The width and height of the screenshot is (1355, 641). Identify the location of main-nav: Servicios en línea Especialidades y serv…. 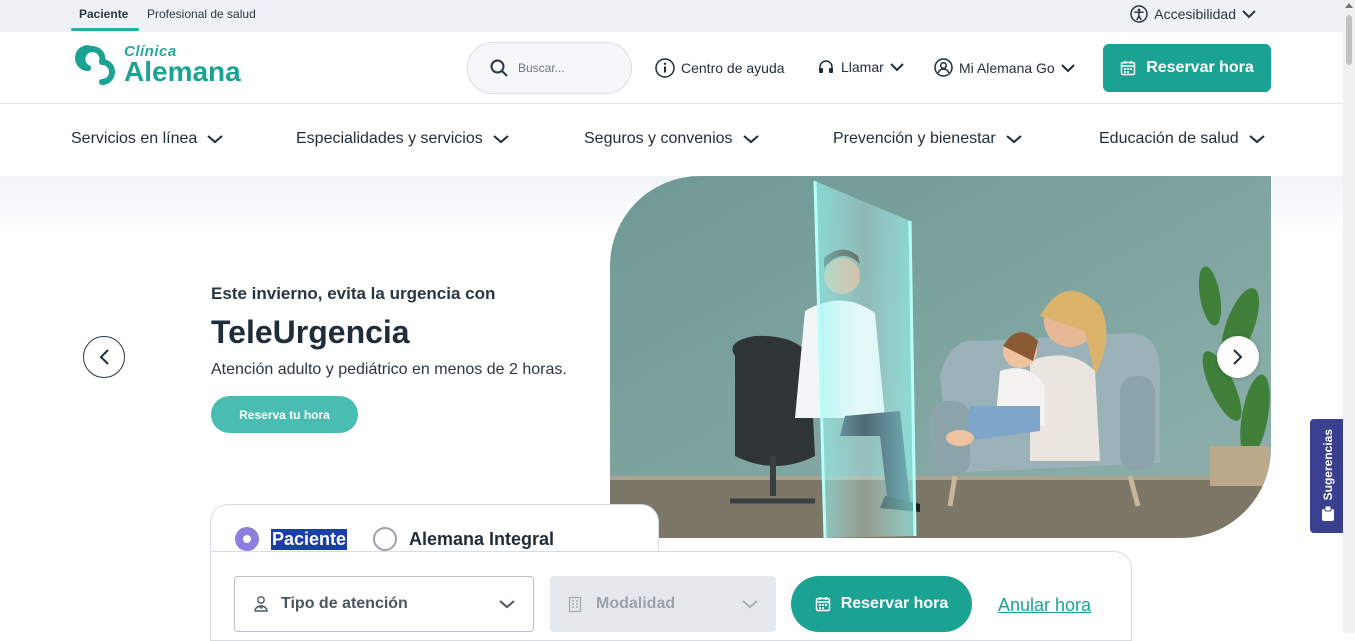
(671, 140).